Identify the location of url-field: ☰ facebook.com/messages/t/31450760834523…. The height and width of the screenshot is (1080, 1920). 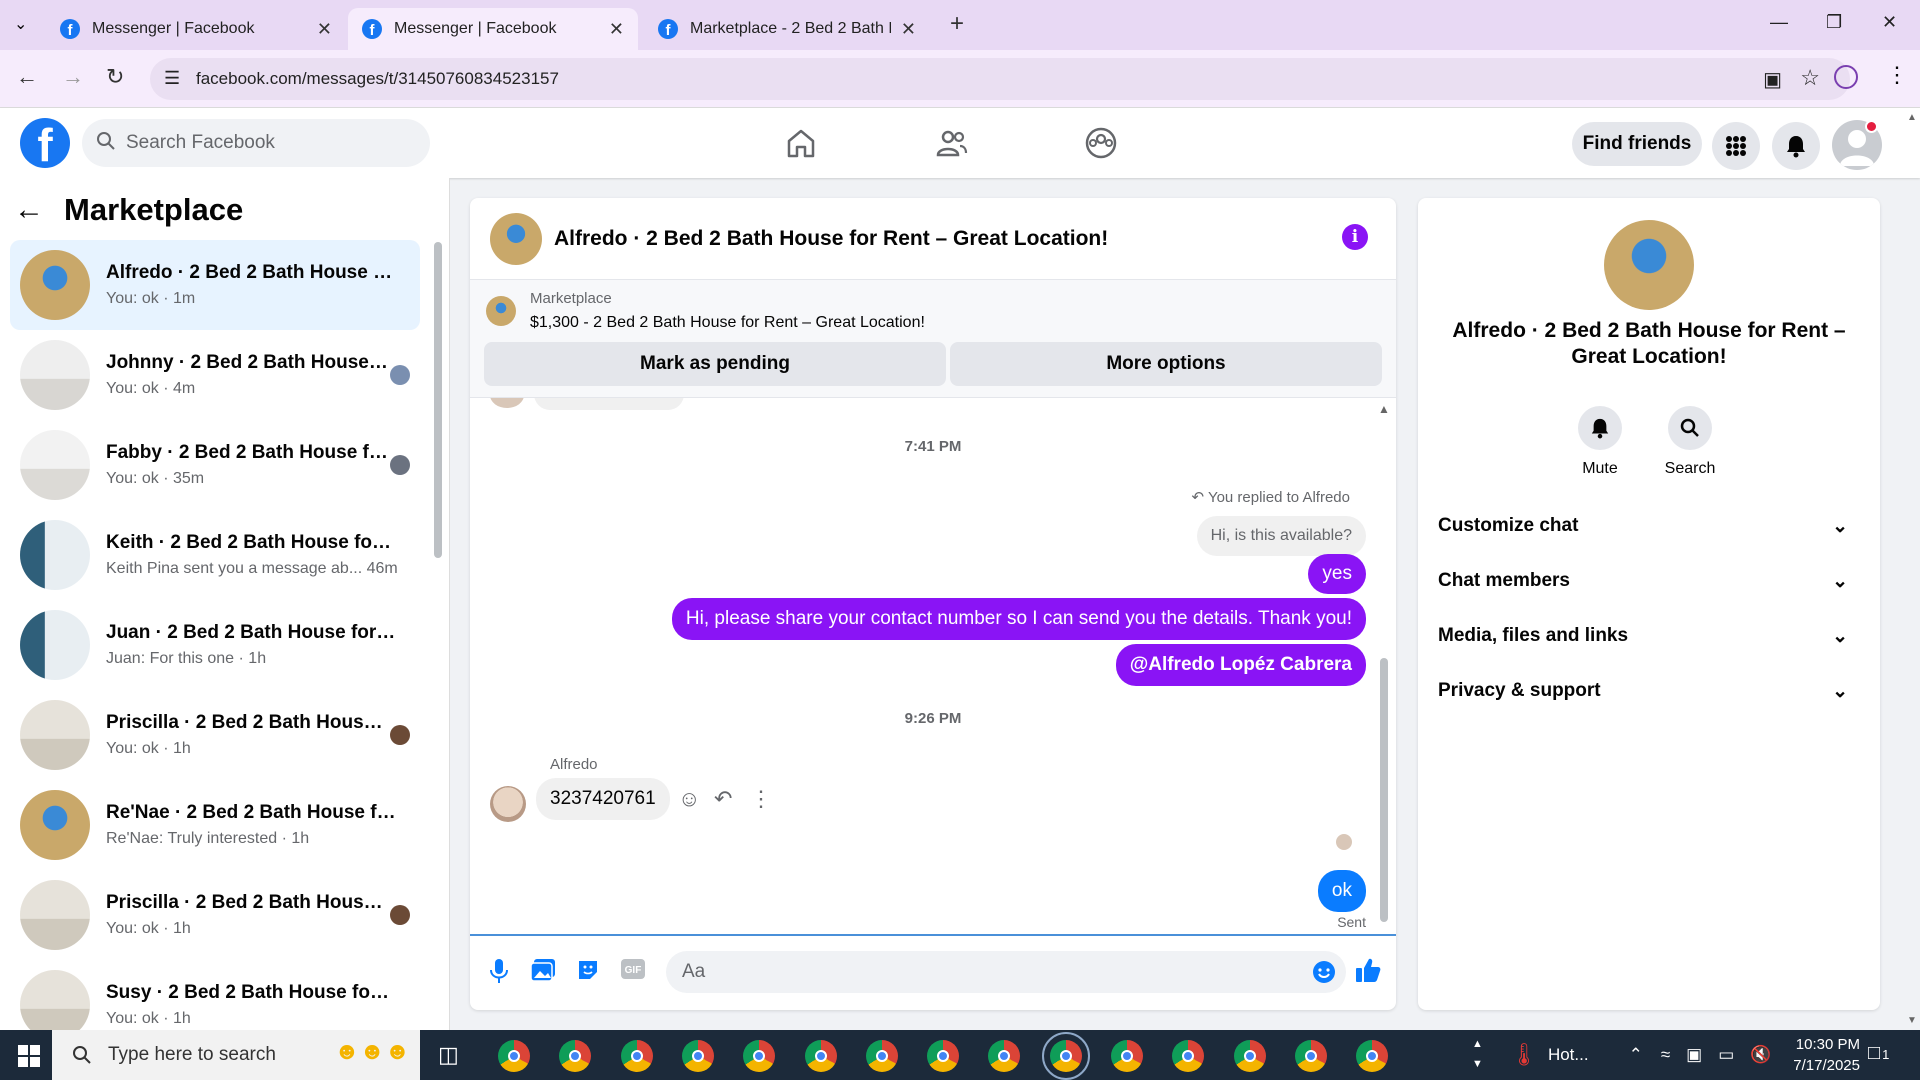
(1000, 79).